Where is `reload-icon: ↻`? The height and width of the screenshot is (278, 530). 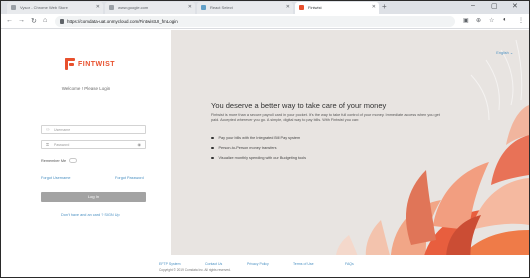 reload-icon: ↻ is located at coordinates (34, 21).